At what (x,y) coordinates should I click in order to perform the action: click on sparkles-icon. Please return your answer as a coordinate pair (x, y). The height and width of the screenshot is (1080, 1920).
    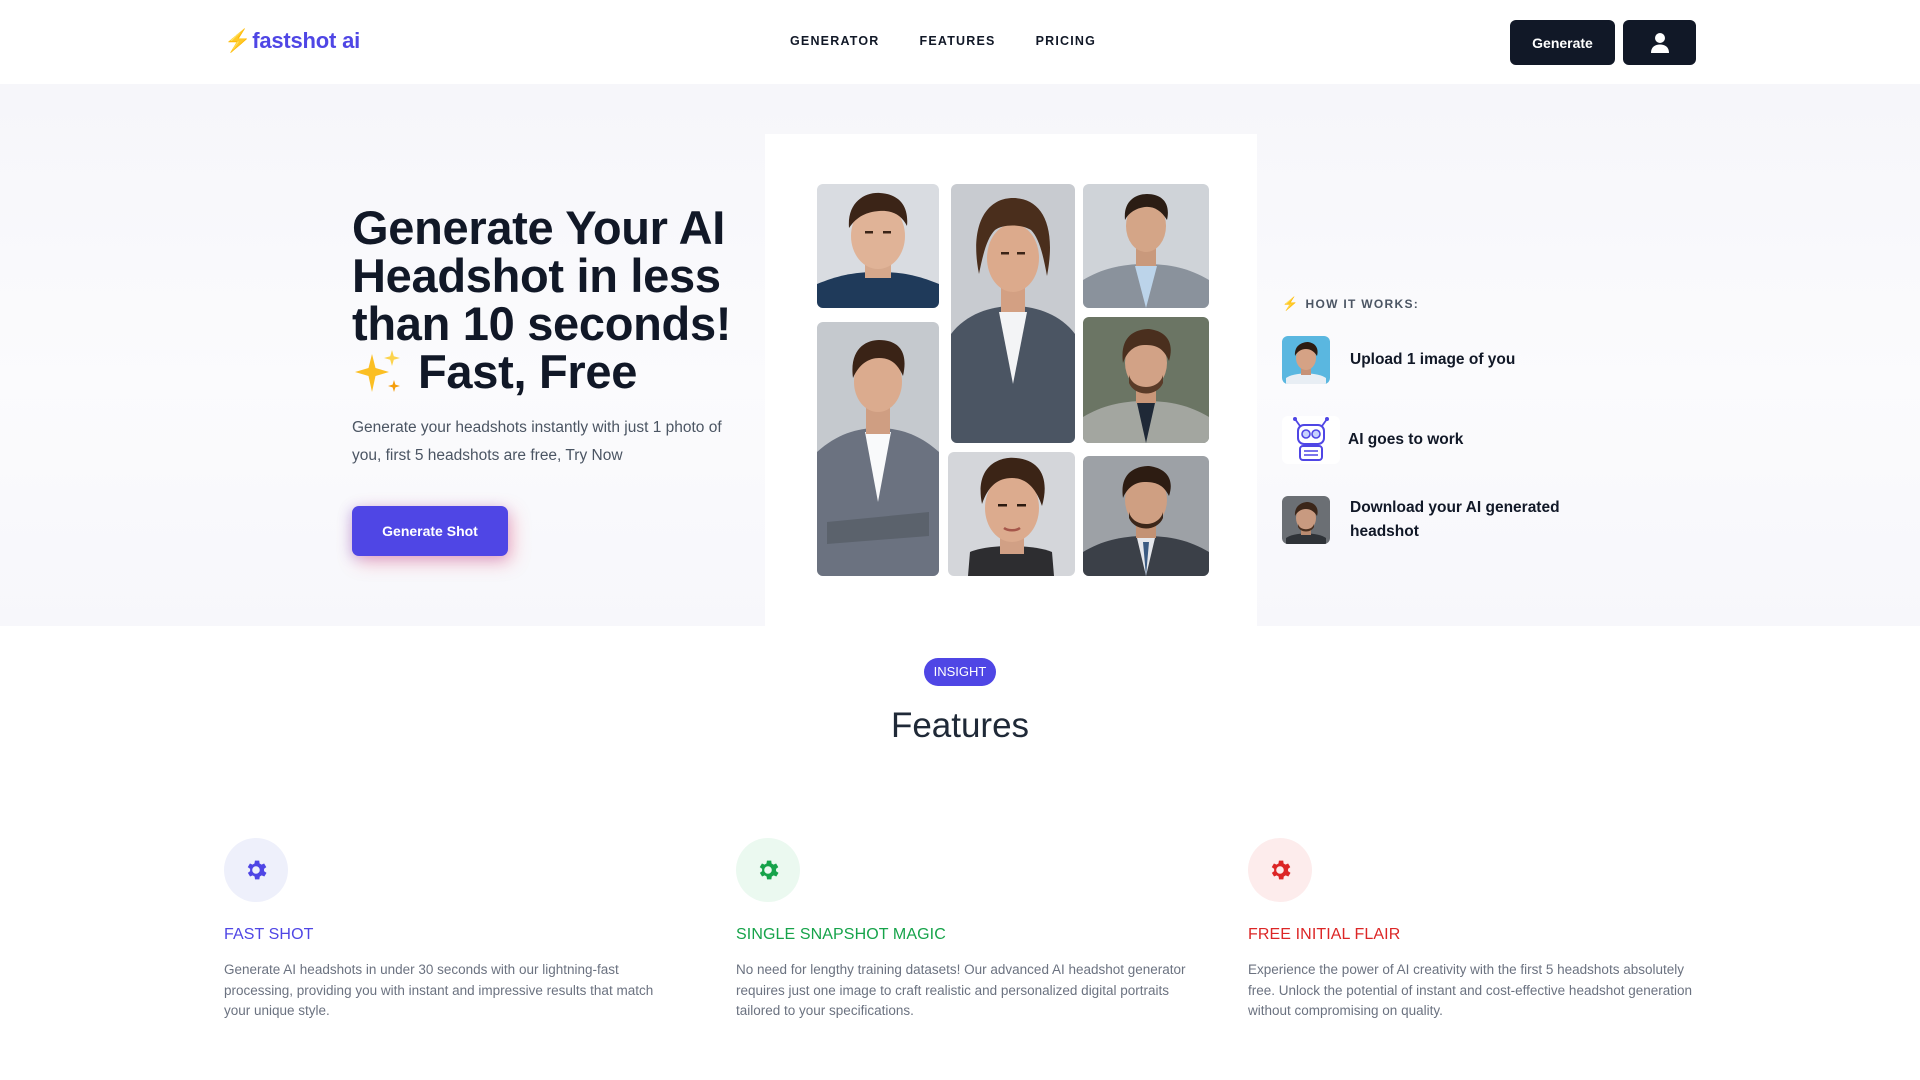
    Looking at the image, I should click on (377, 371).